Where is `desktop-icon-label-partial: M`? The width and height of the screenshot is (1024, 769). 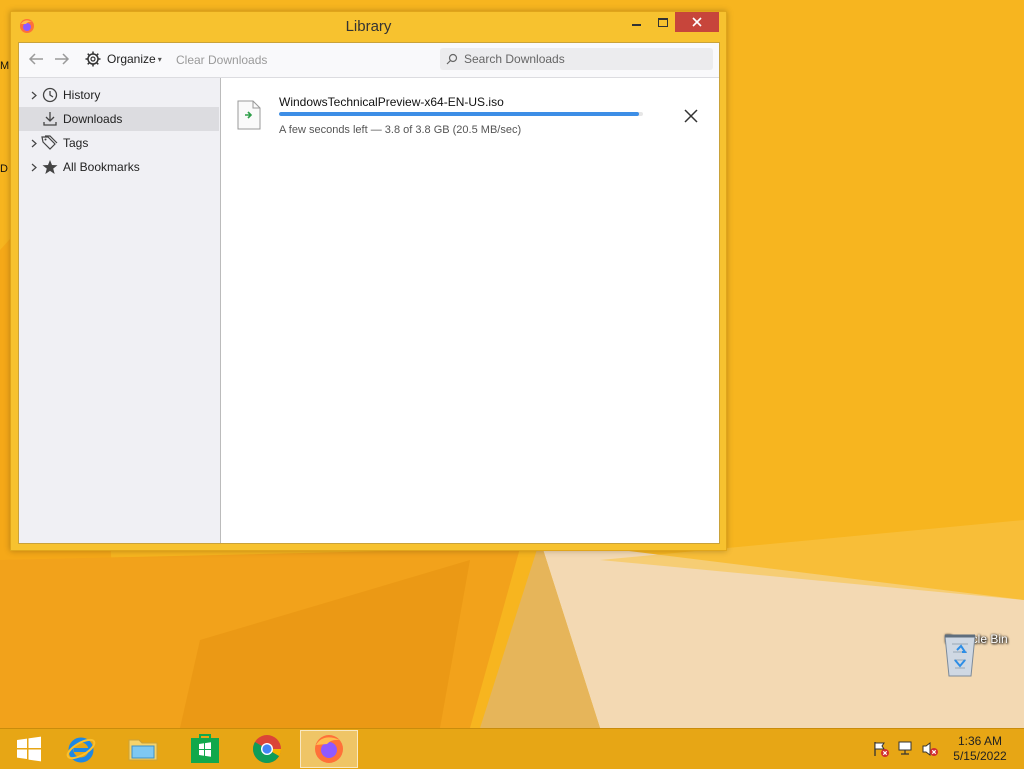
desktop-icon-label-partial: M is located at coordinates (4, 66).